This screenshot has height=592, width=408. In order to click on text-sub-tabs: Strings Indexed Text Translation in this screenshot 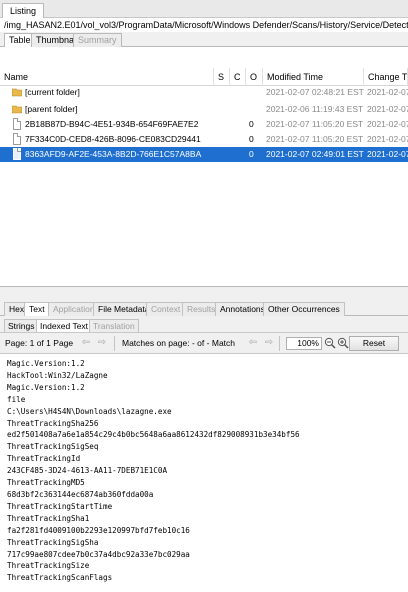, I will do `click(204, 324)`.